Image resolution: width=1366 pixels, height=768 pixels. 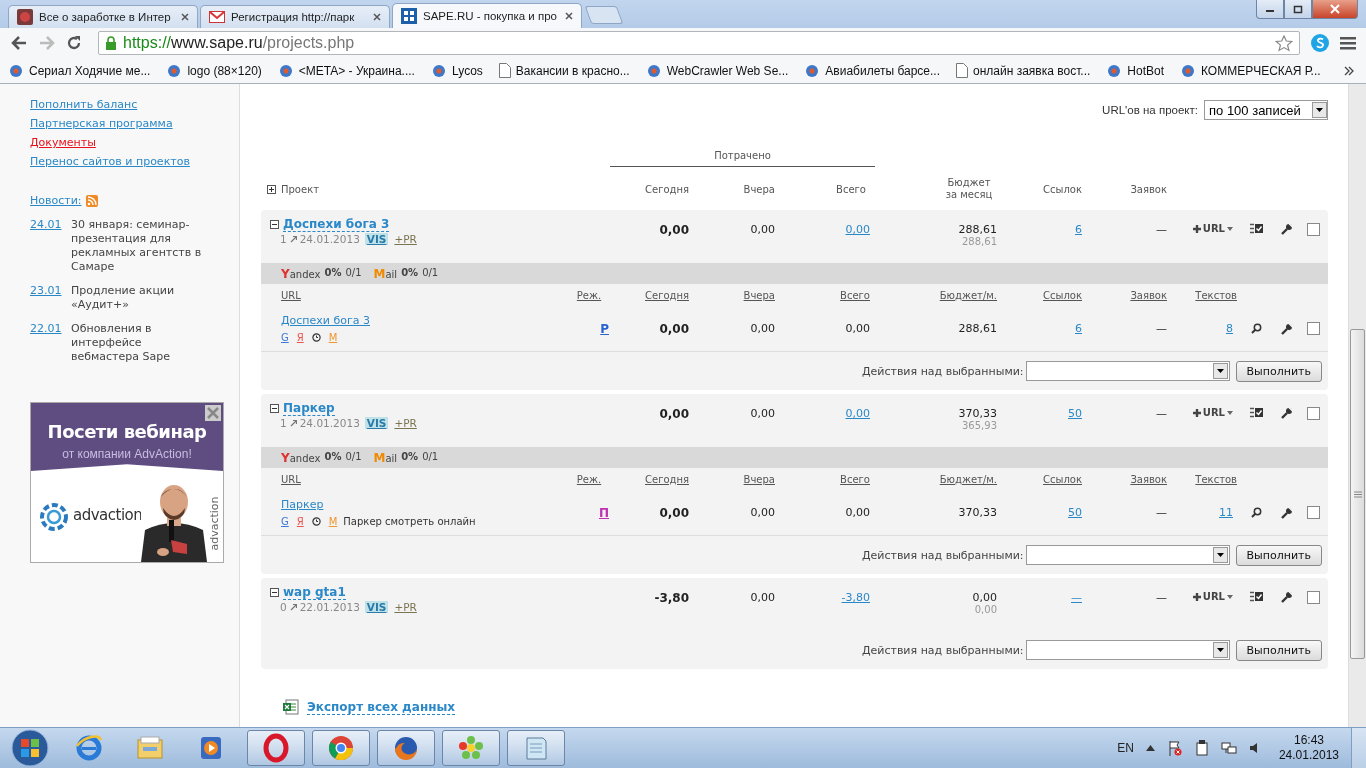 I want to click on scrollbar, so click(x=1357, y=405).